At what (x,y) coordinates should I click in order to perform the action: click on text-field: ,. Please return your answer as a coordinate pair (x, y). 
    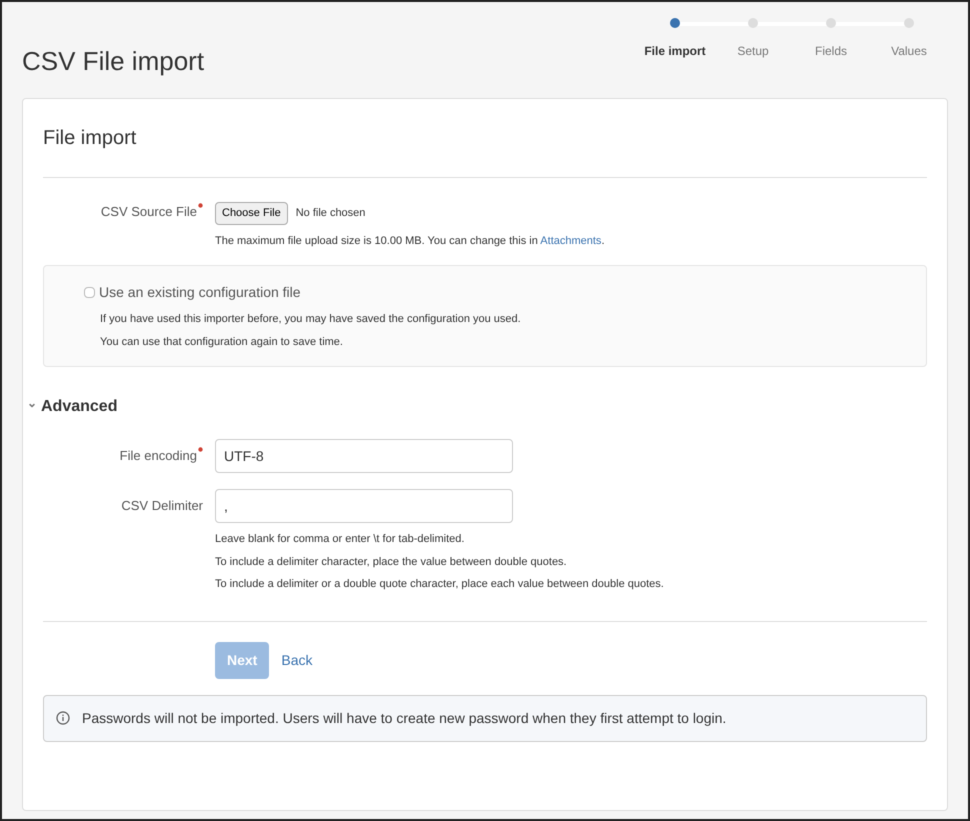
    Looking at the image, I should click on (364, 506).